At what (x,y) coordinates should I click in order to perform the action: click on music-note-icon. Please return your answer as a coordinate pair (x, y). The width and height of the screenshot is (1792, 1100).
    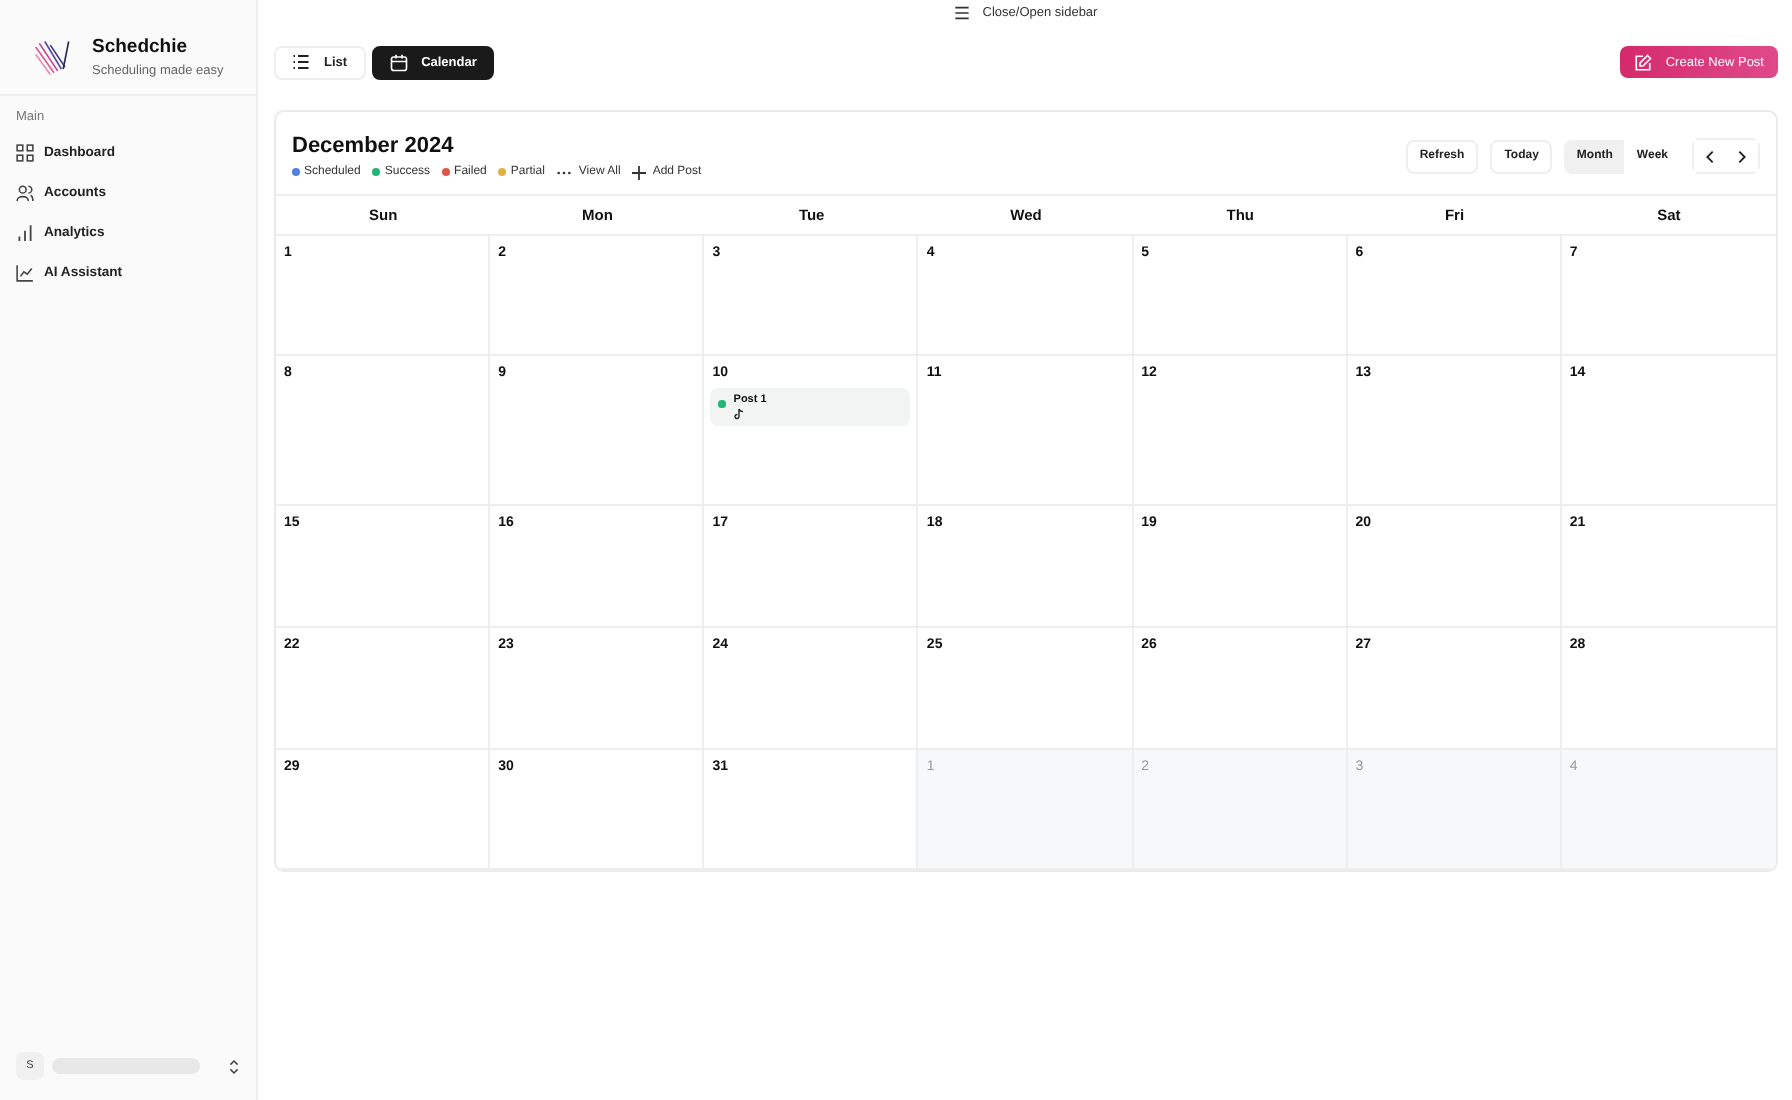
    Looking at the image, I should click on (738, 414).